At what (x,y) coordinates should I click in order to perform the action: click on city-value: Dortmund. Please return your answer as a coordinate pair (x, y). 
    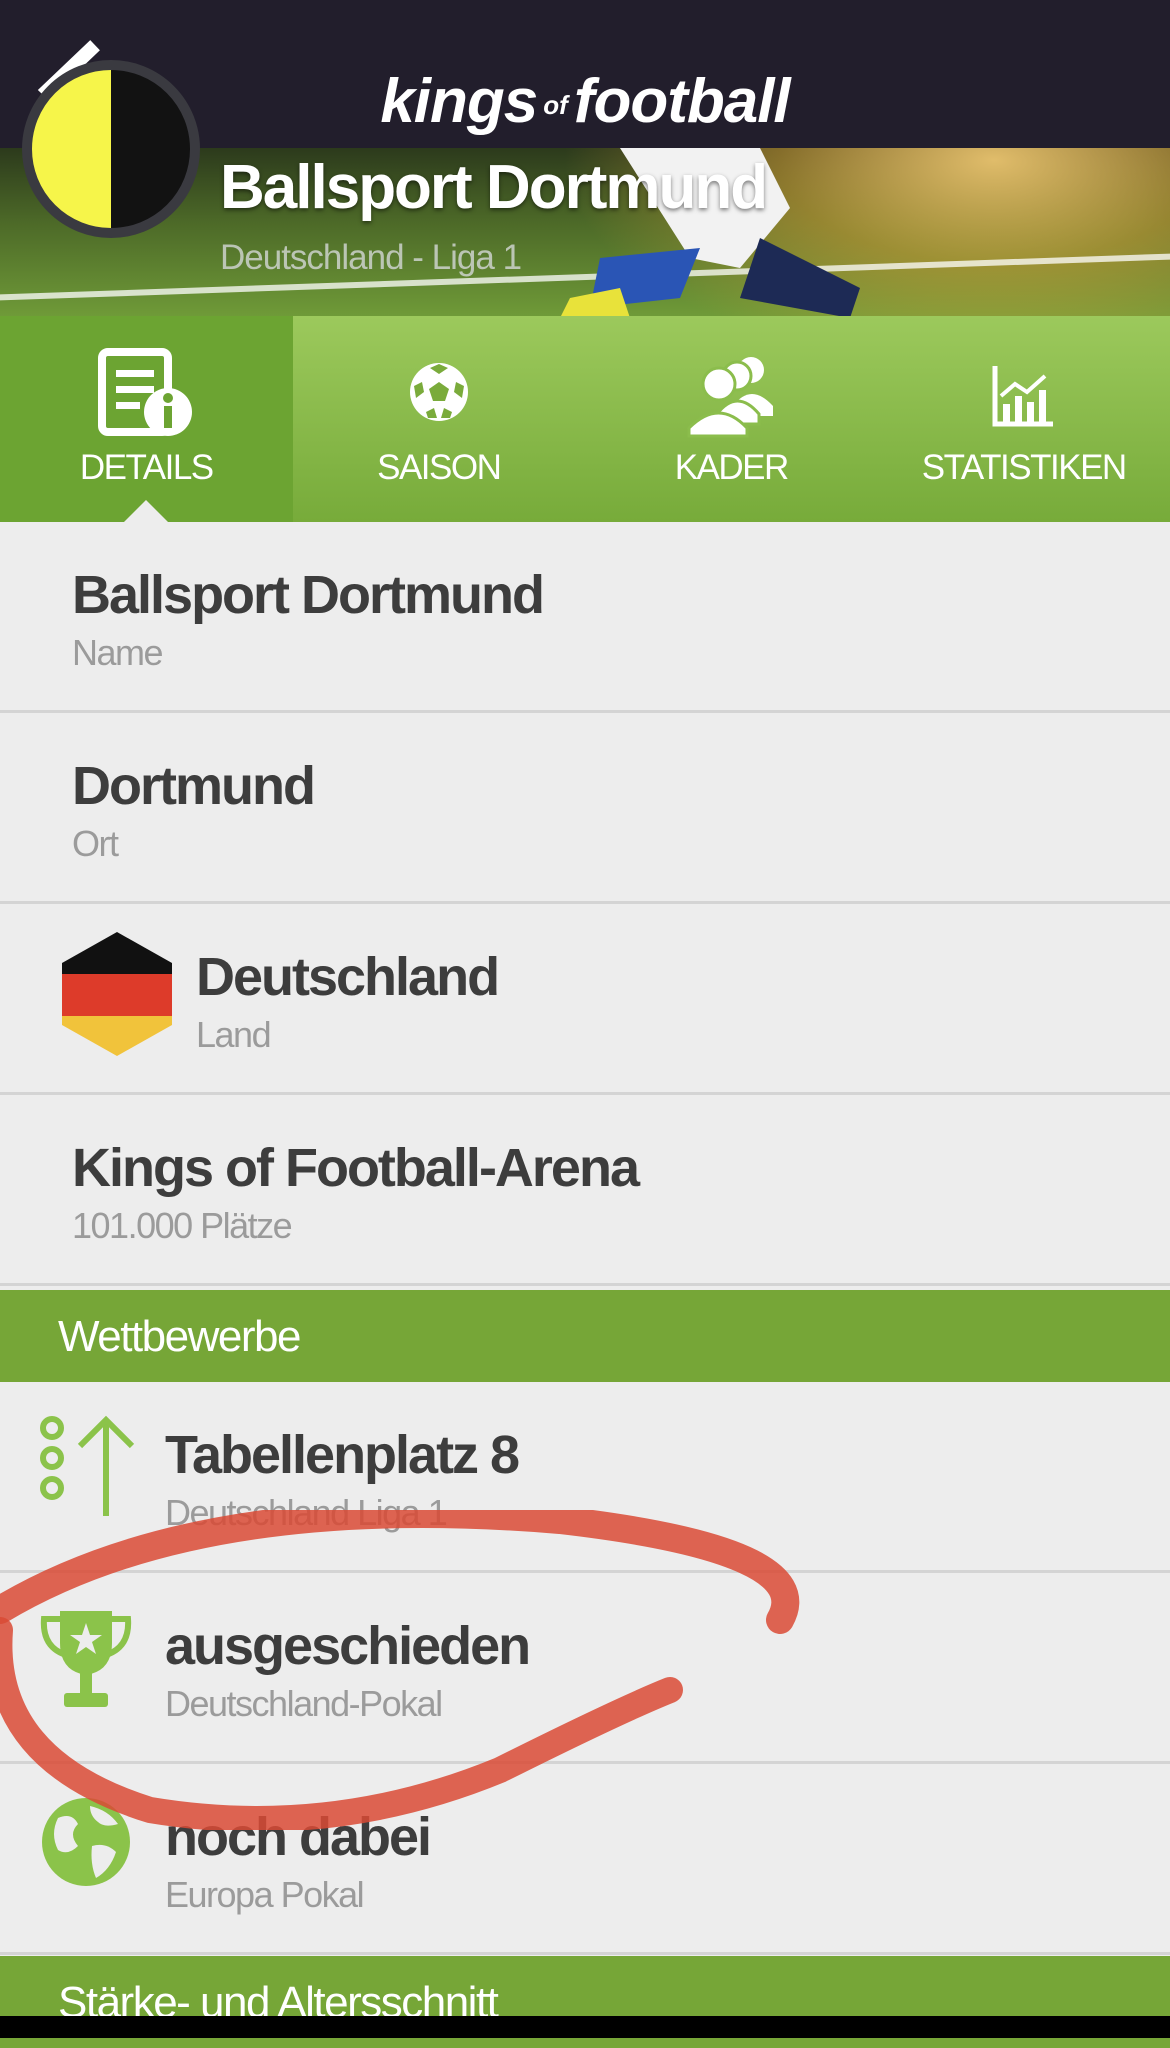
    Looking at the image, I should click on (193, 786).